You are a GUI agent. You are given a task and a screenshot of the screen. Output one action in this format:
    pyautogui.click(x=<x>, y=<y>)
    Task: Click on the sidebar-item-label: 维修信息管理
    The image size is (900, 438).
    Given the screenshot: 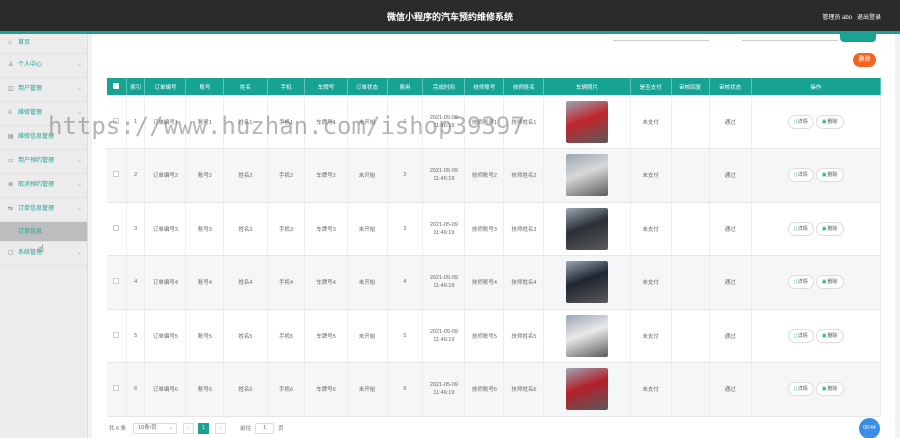 What is the action you would take?
    pyautogui.click(x=36, y=137)
    